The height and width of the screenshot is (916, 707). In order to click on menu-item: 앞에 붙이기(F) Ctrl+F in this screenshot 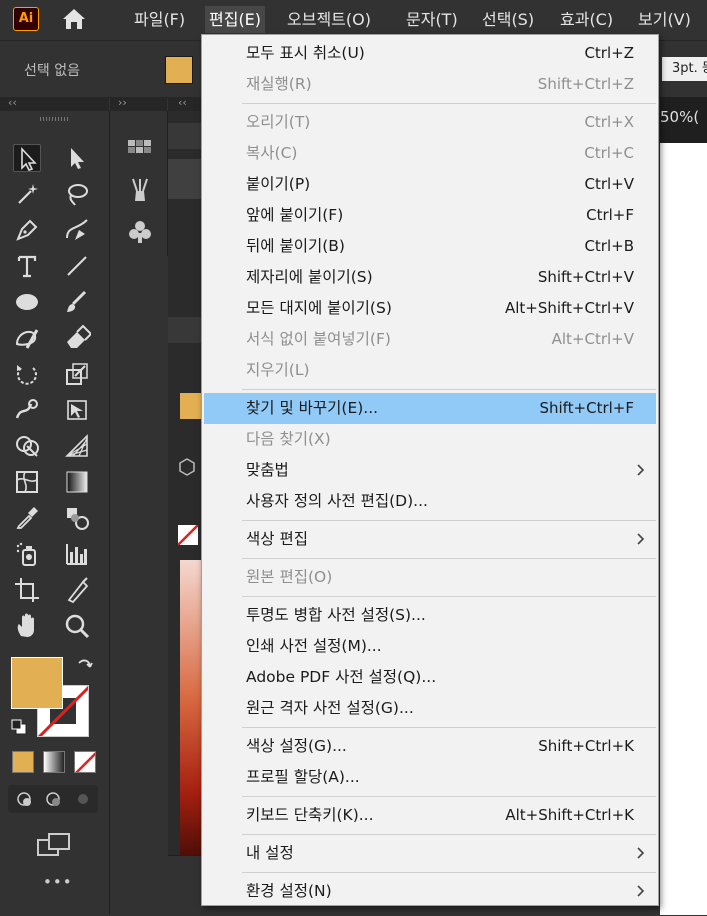, I will do `click(430, 215)`.